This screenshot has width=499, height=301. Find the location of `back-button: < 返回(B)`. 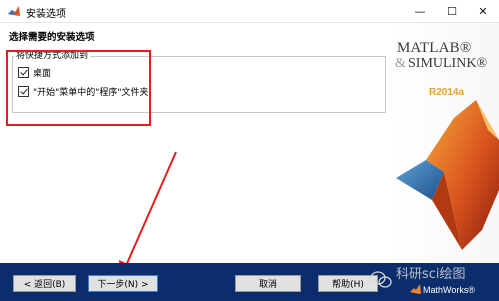

back-button: < 返回(B) is located at coordinates (44, 283).